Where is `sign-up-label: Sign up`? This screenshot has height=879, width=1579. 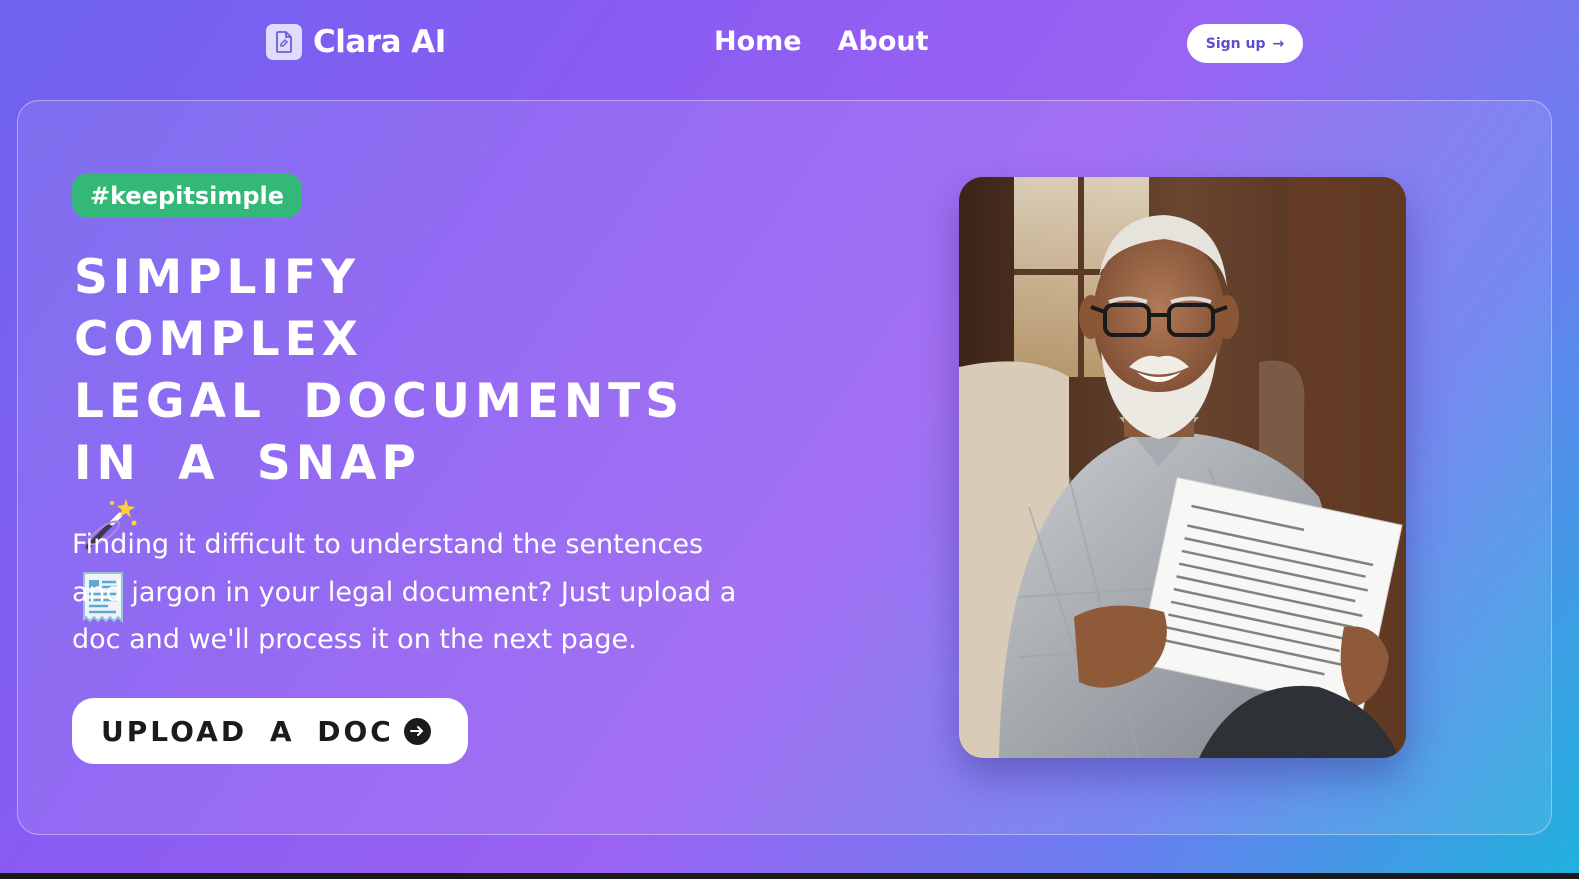 sign-up-label: Sign up is located at coordinates (1235, 43).